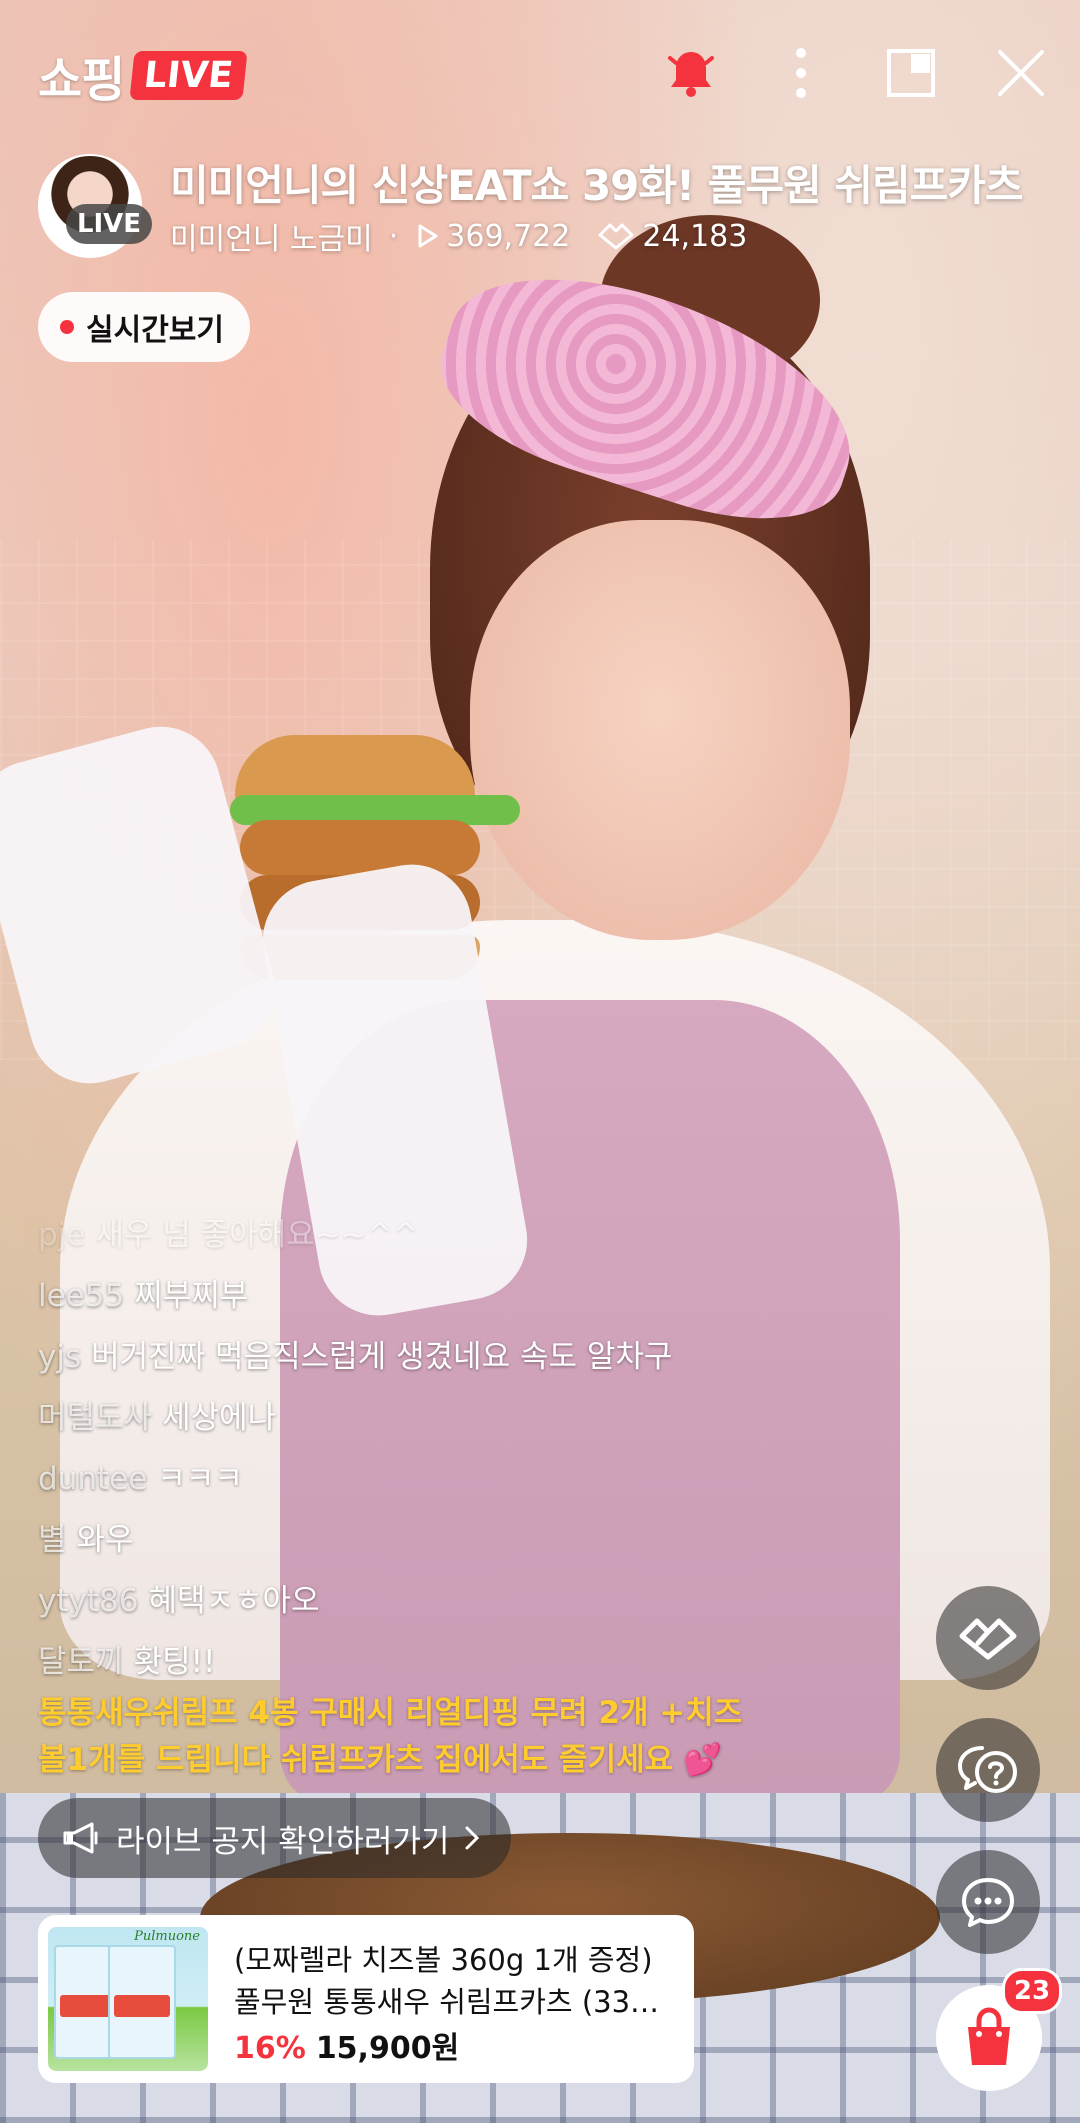  I want to click on chat-button, so click(988, 1902).